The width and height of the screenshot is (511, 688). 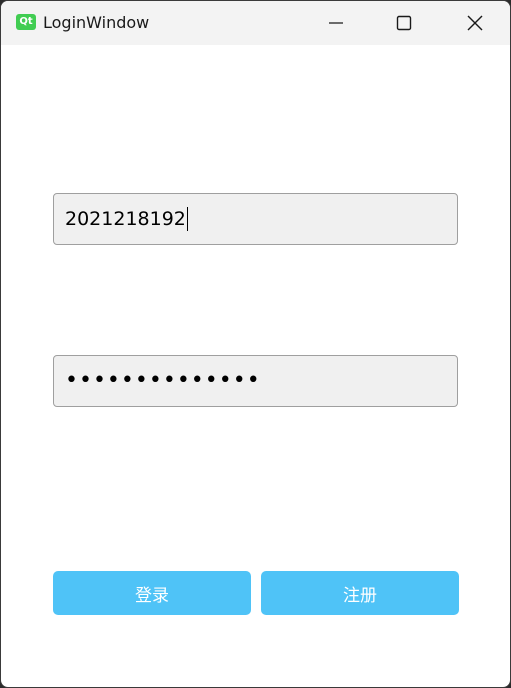 I want to click on maximize-icon, so click(x=404, y=23).